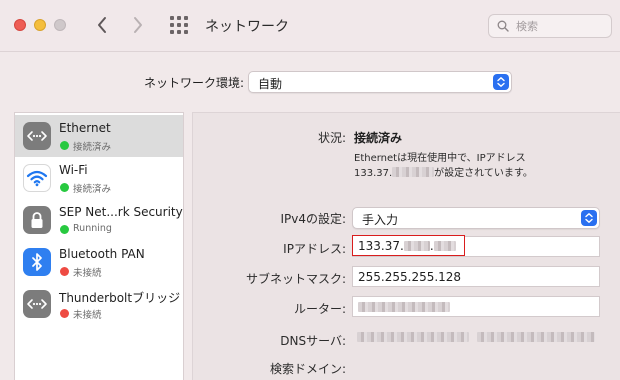 This screenshot has height=380, width=620. I want to click on location-value: 自動, so click(270, 84).